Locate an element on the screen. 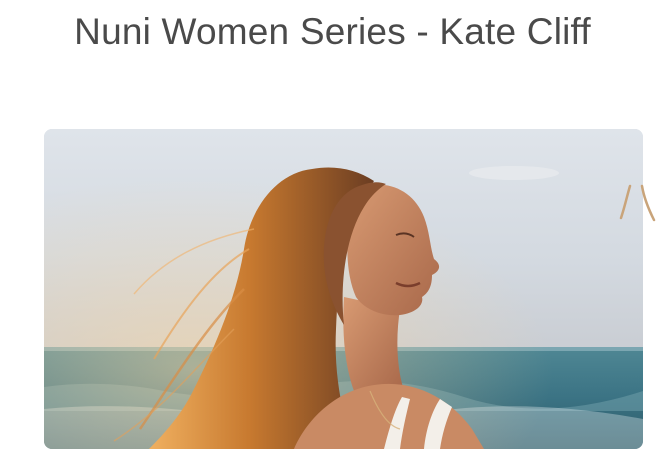 Image resolution: width=665 pixels, height=449 pixels. next-slide-peek-icon is located at coordinates (638, 204).